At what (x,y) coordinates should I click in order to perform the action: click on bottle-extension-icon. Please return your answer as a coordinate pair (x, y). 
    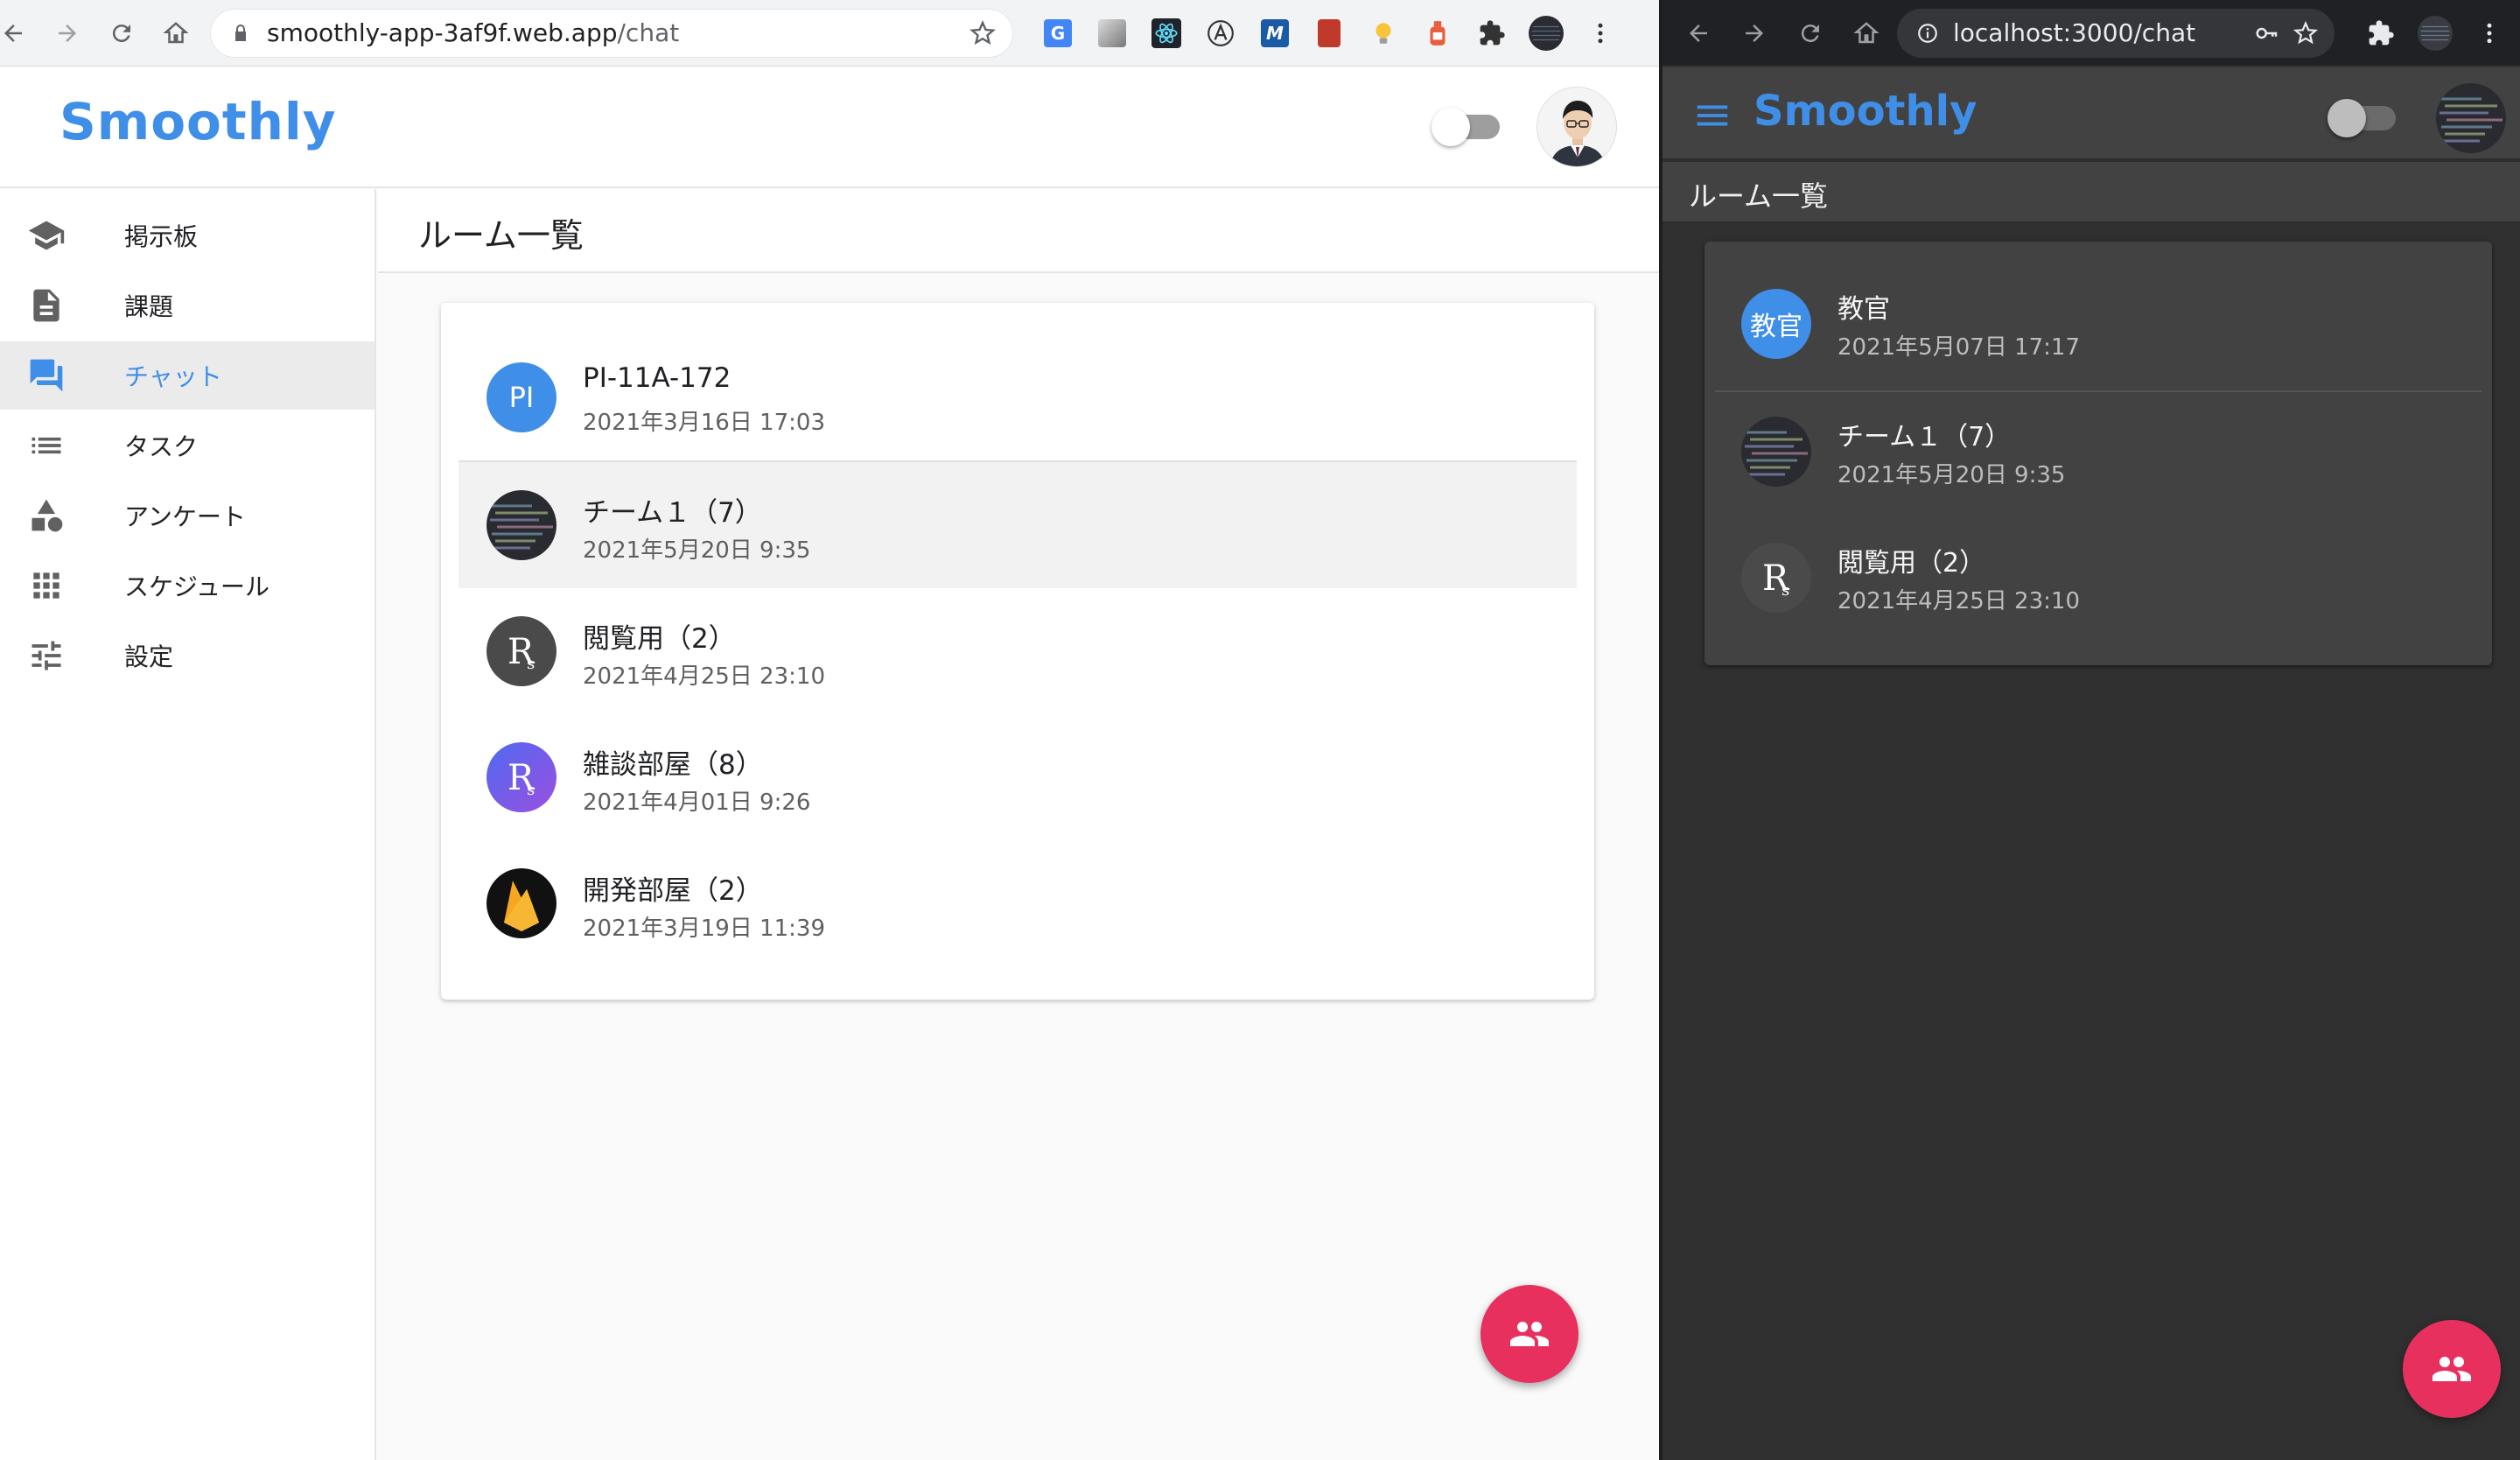
    Looking at the image, I should click on (1437, 34).